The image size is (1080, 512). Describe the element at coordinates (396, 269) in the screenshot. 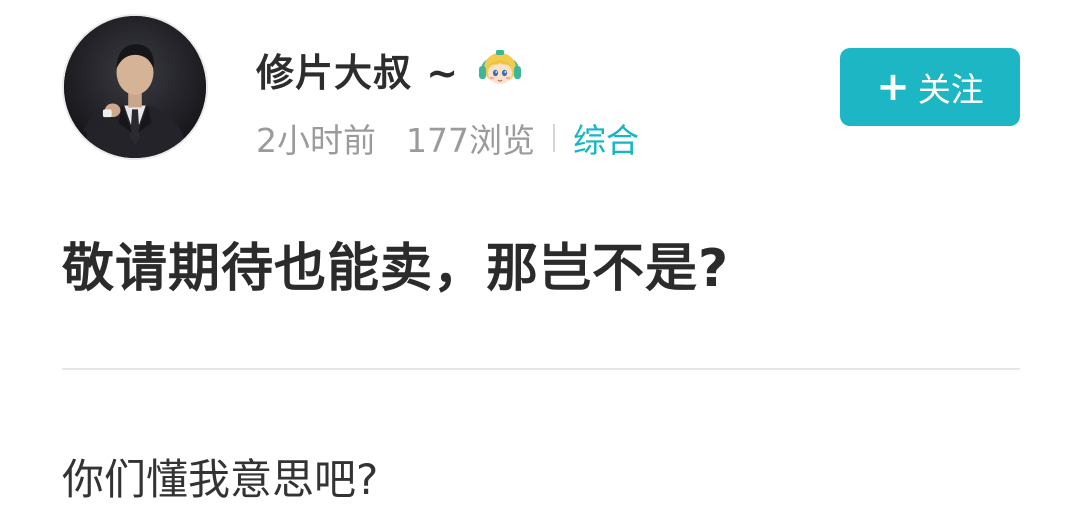

I see `post-title: 敬请期待也能卖，那岂不是?` at that location.